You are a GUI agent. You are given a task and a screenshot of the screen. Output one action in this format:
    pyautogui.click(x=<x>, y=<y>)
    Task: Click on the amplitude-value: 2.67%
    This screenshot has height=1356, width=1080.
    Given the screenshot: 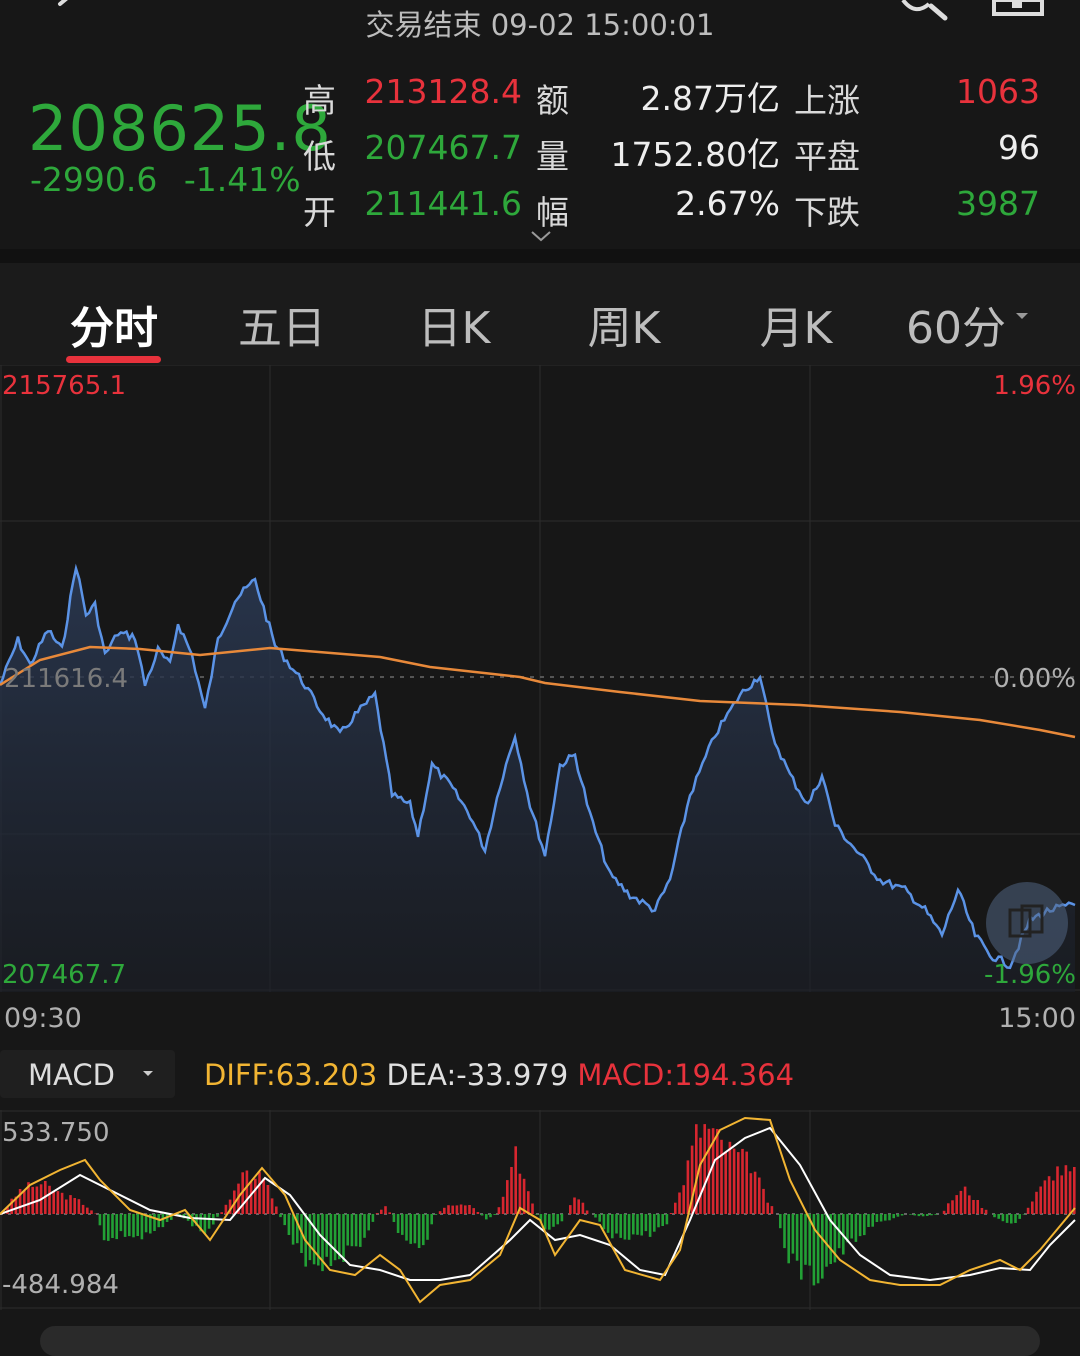 What is the action you would take?
    pyautogui.click(x=727, y=203)
    